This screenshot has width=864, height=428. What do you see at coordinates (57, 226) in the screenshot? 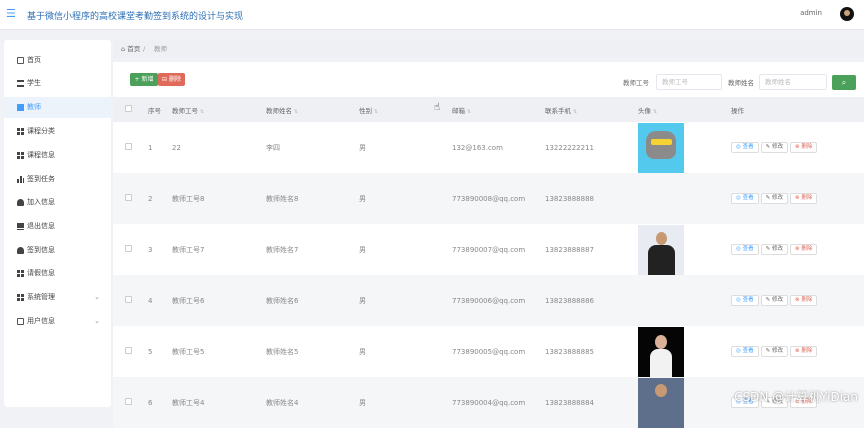
I see `sidebar-item-exit-info: 退出信息` at bounding box center [57, 226].